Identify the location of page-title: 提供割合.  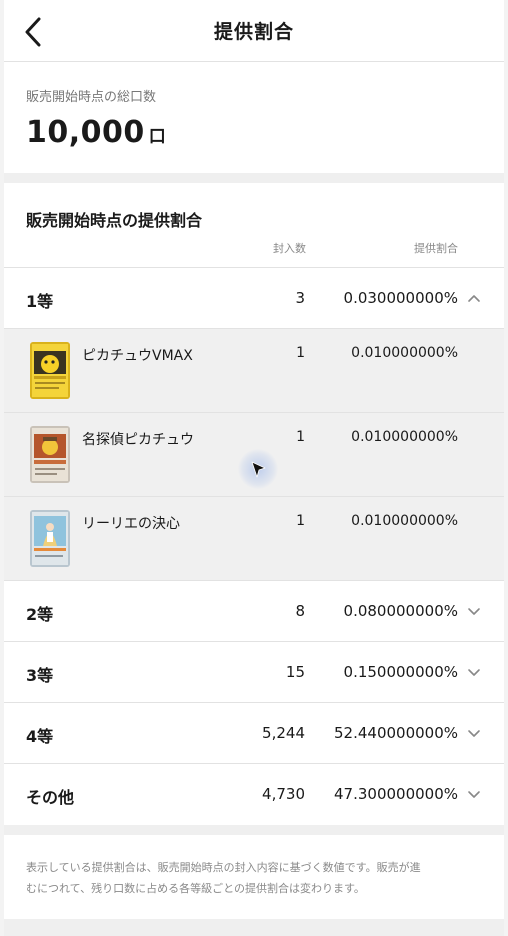
(253, 32).